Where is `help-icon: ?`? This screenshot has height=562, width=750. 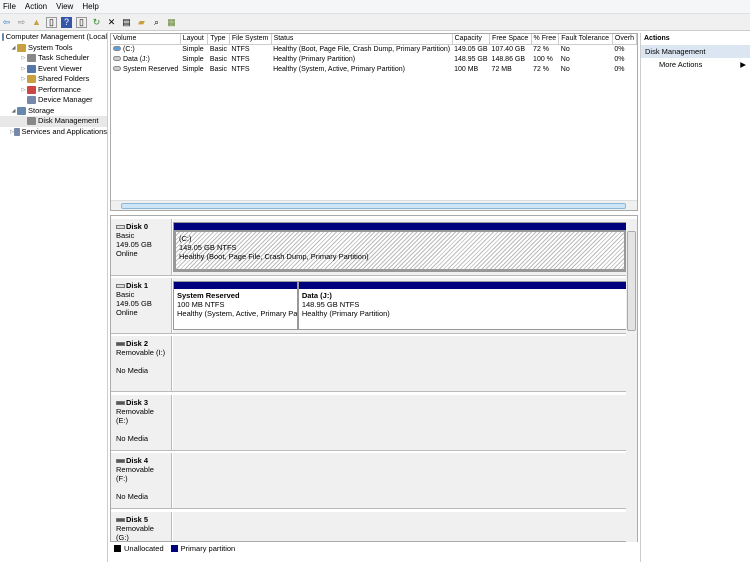
help-icon: ? is located at coordinates (66, 22).